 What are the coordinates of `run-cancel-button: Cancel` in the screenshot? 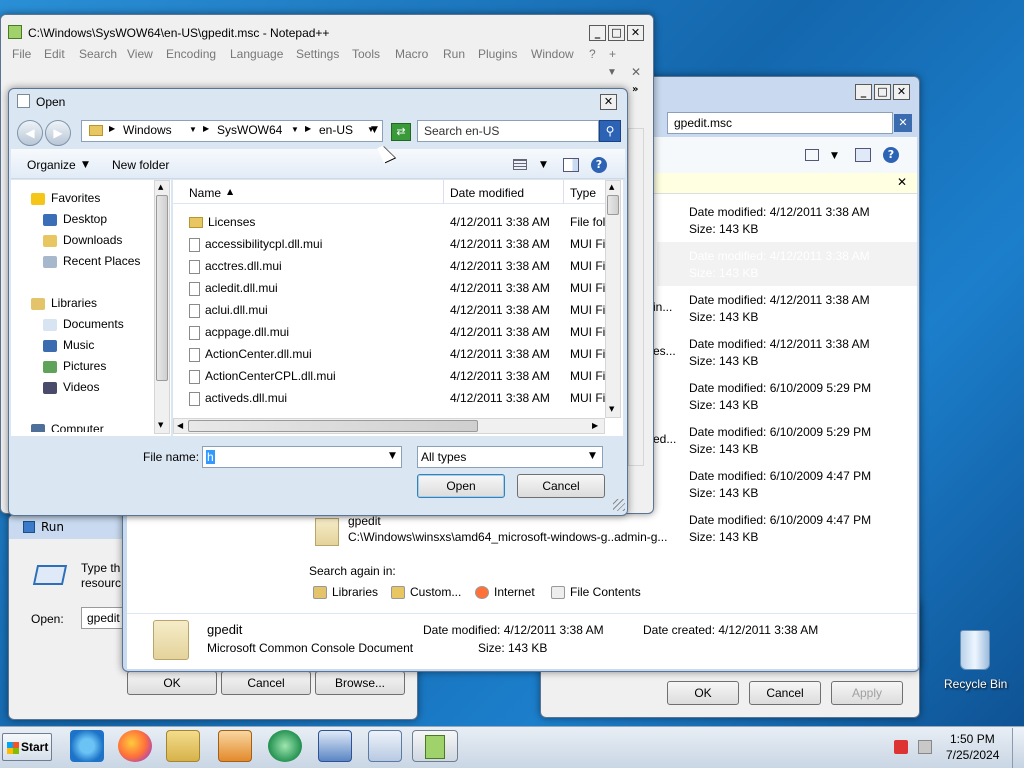 It's located at (266, 683).